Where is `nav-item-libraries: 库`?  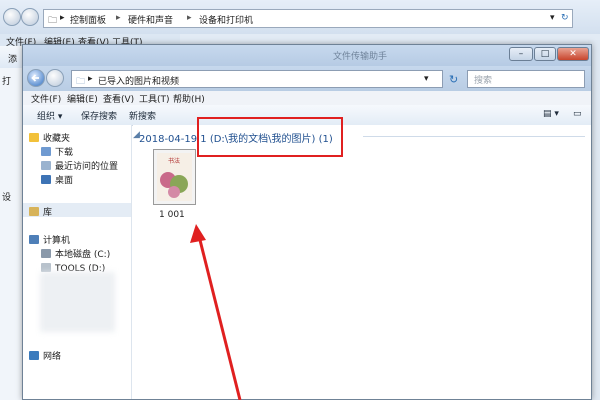
nav-item-libraries: 库 is located at coordinates (77, 210).